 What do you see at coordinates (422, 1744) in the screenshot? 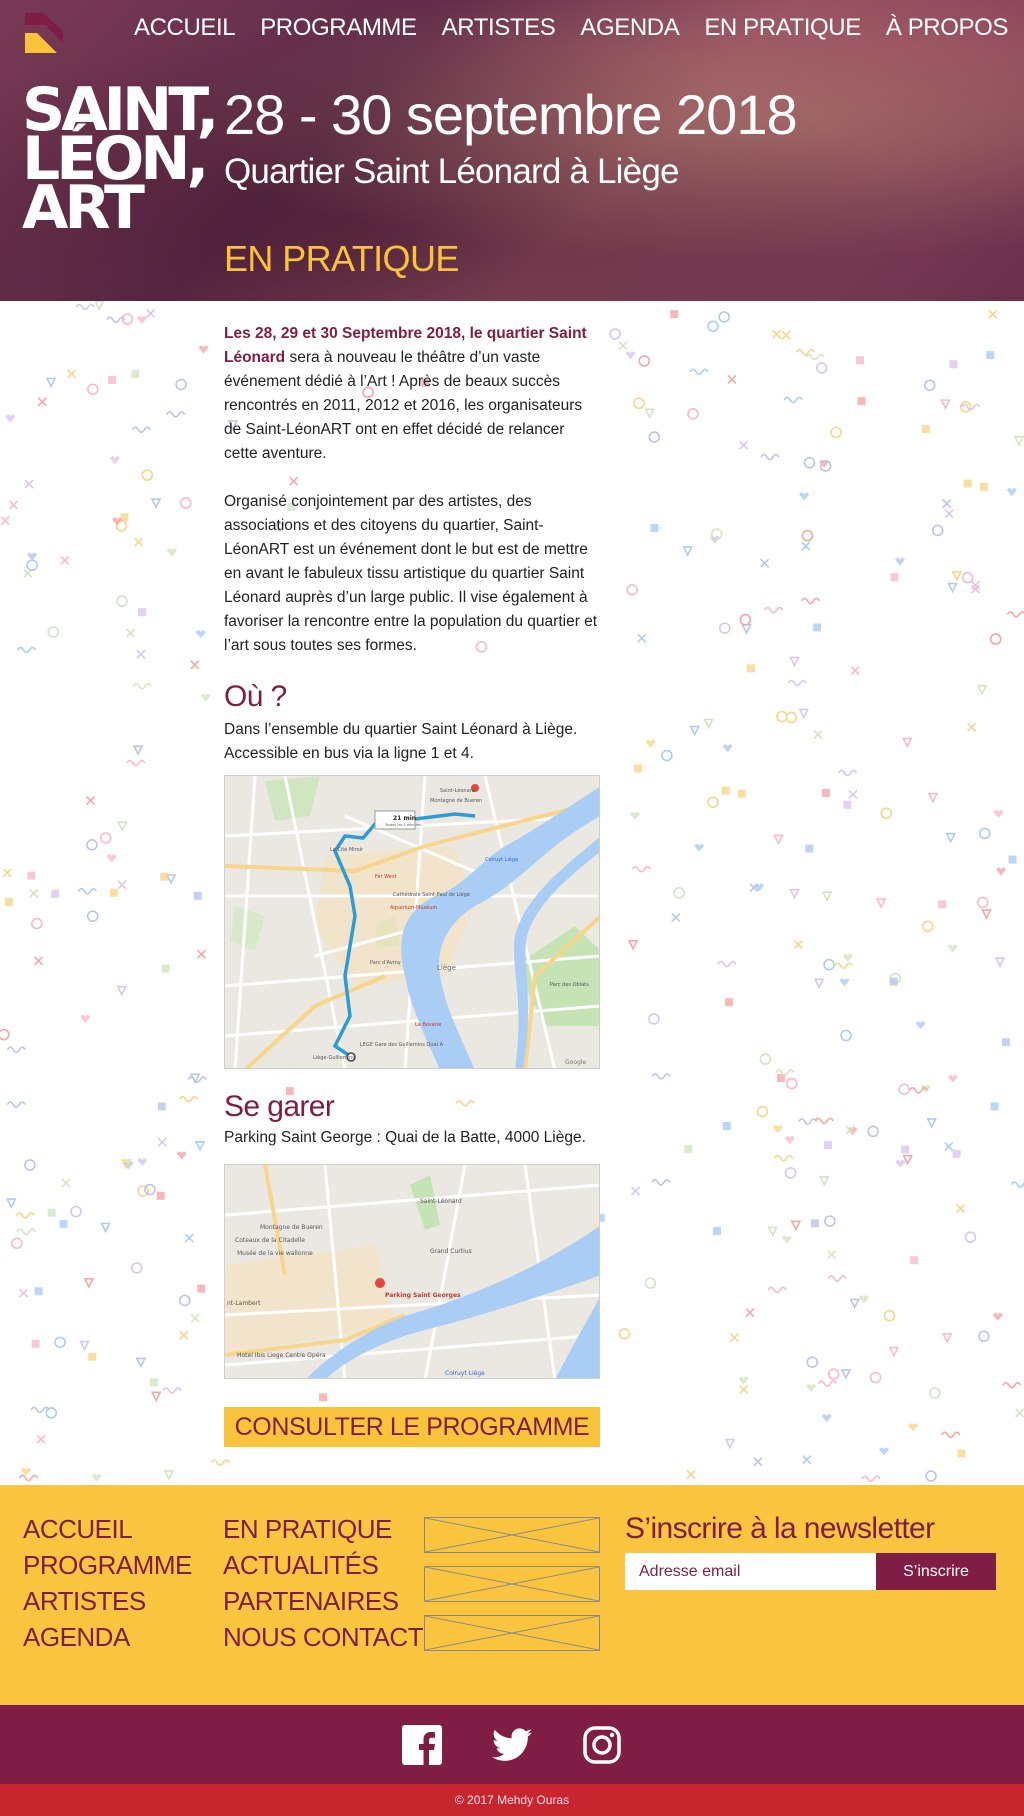
I see `facebook-icon` at bounding box center [422, 1744].